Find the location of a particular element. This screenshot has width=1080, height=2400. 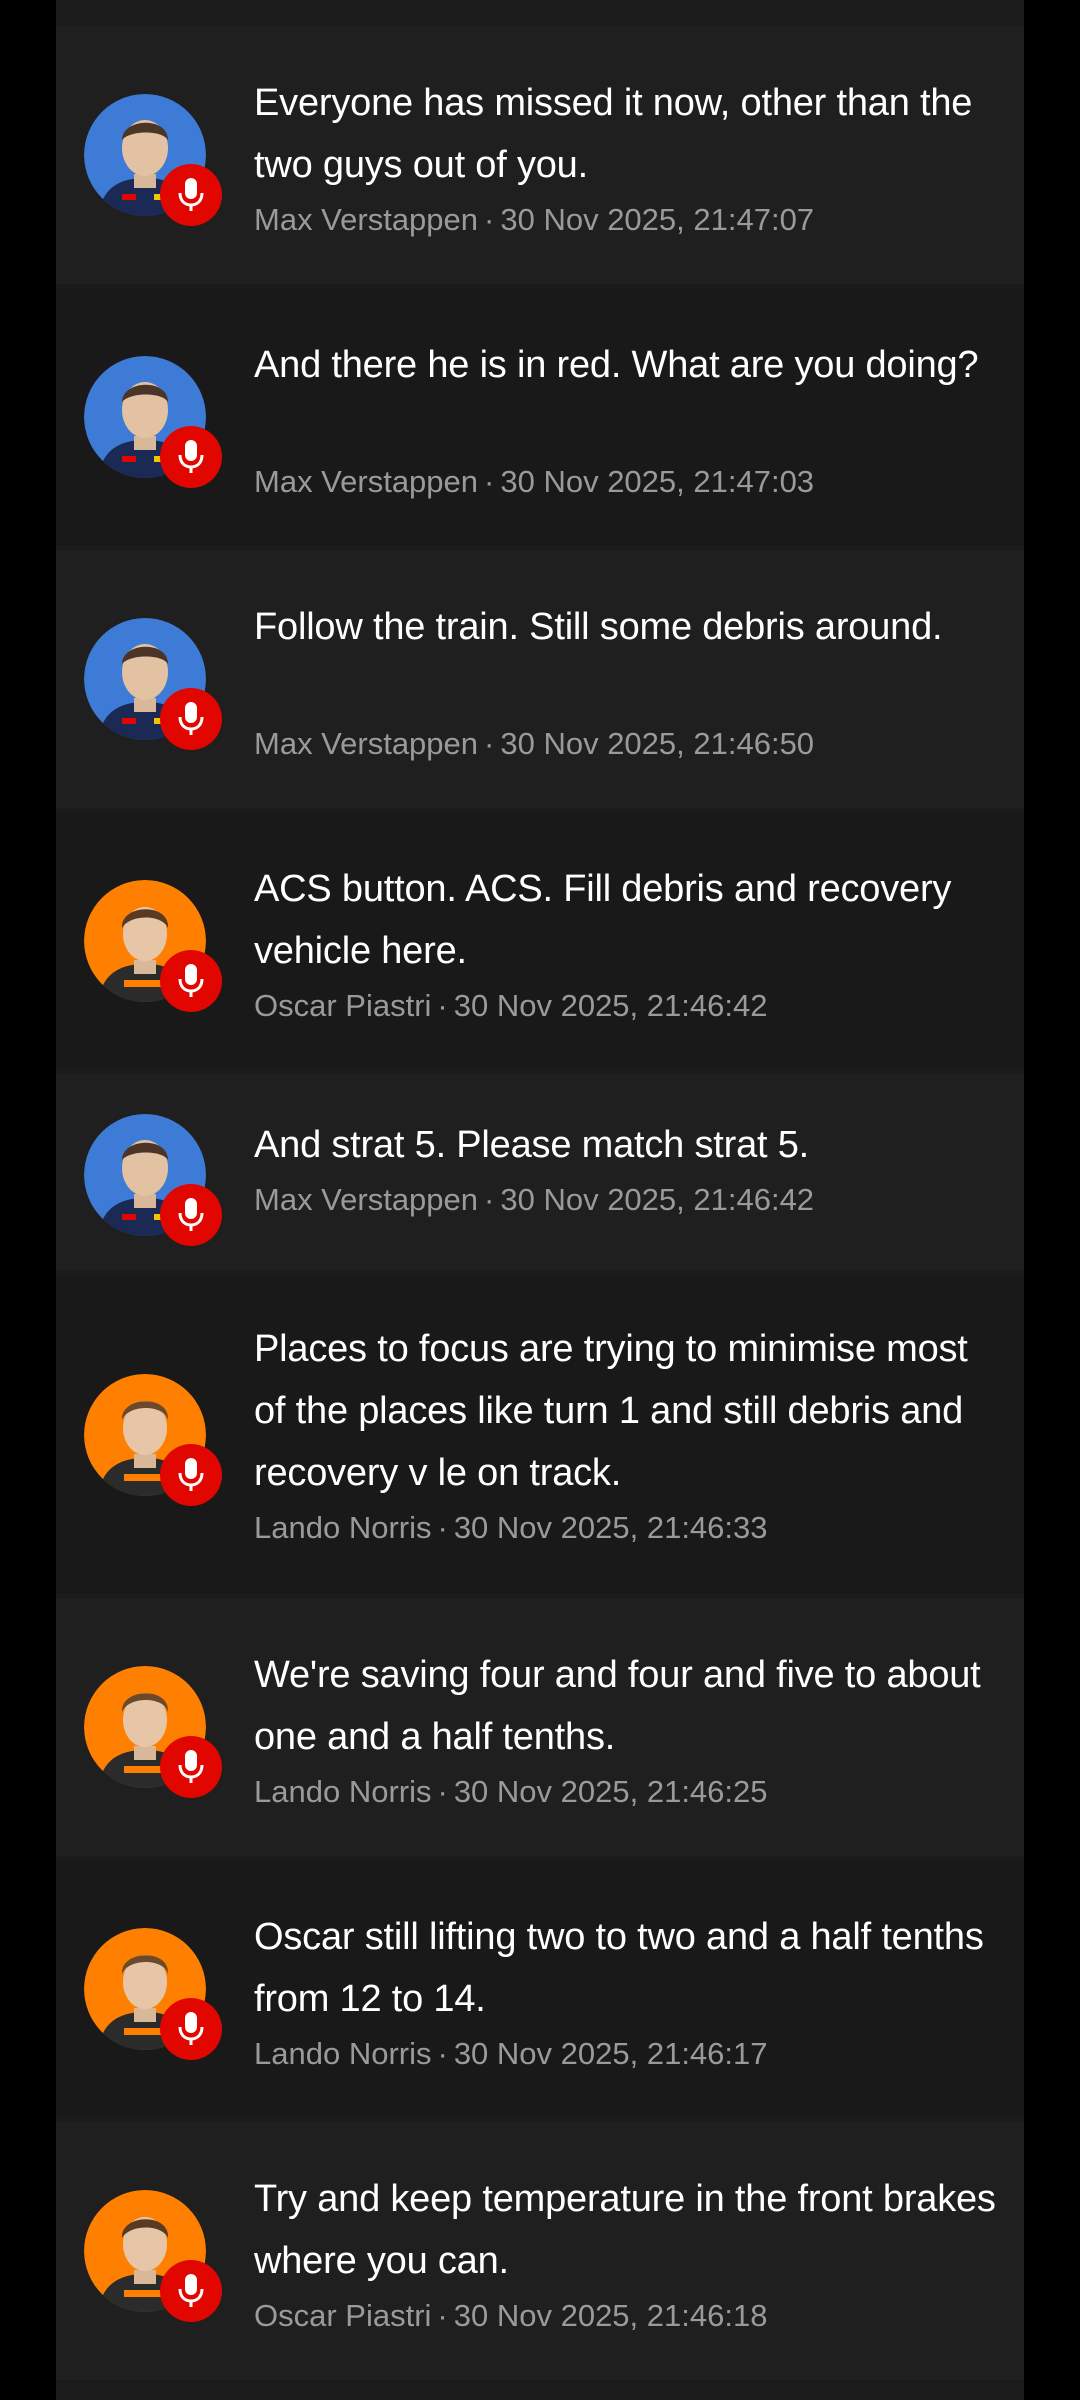

message-meta: Lando Norris · 30 Nov 2025, 21:46:33 is located at coordinates (628, 1528).